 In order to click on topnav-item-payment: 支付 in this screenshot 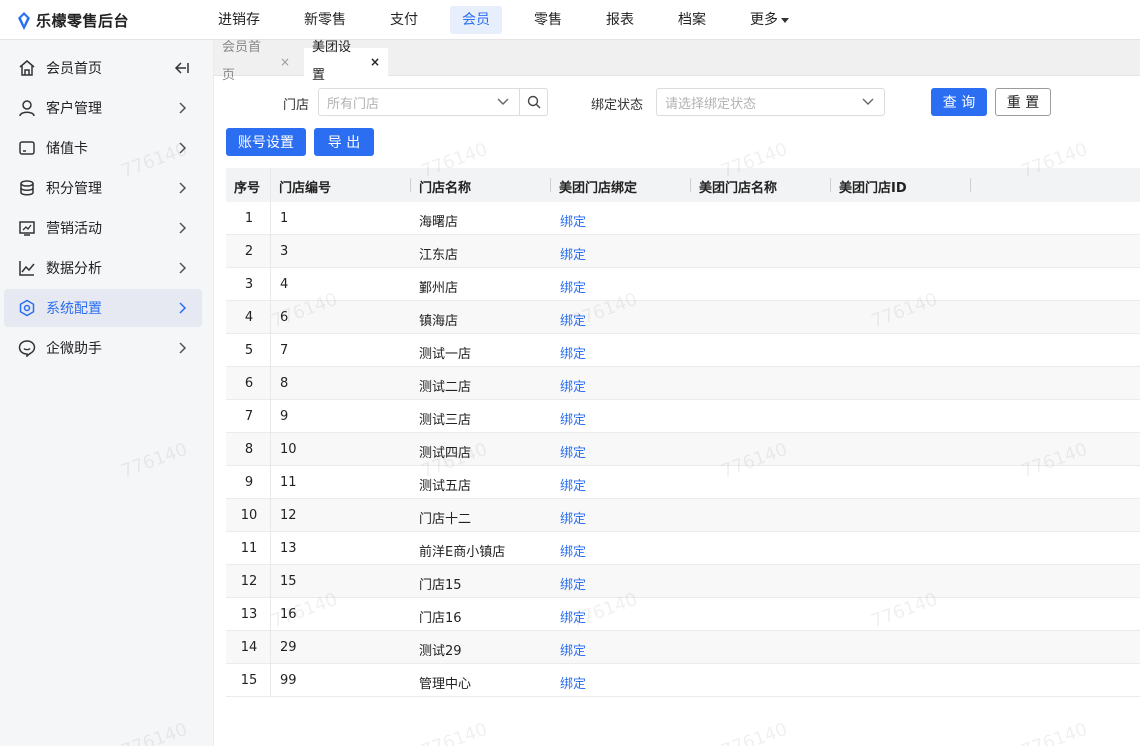, I will do `click(404, 20)`.